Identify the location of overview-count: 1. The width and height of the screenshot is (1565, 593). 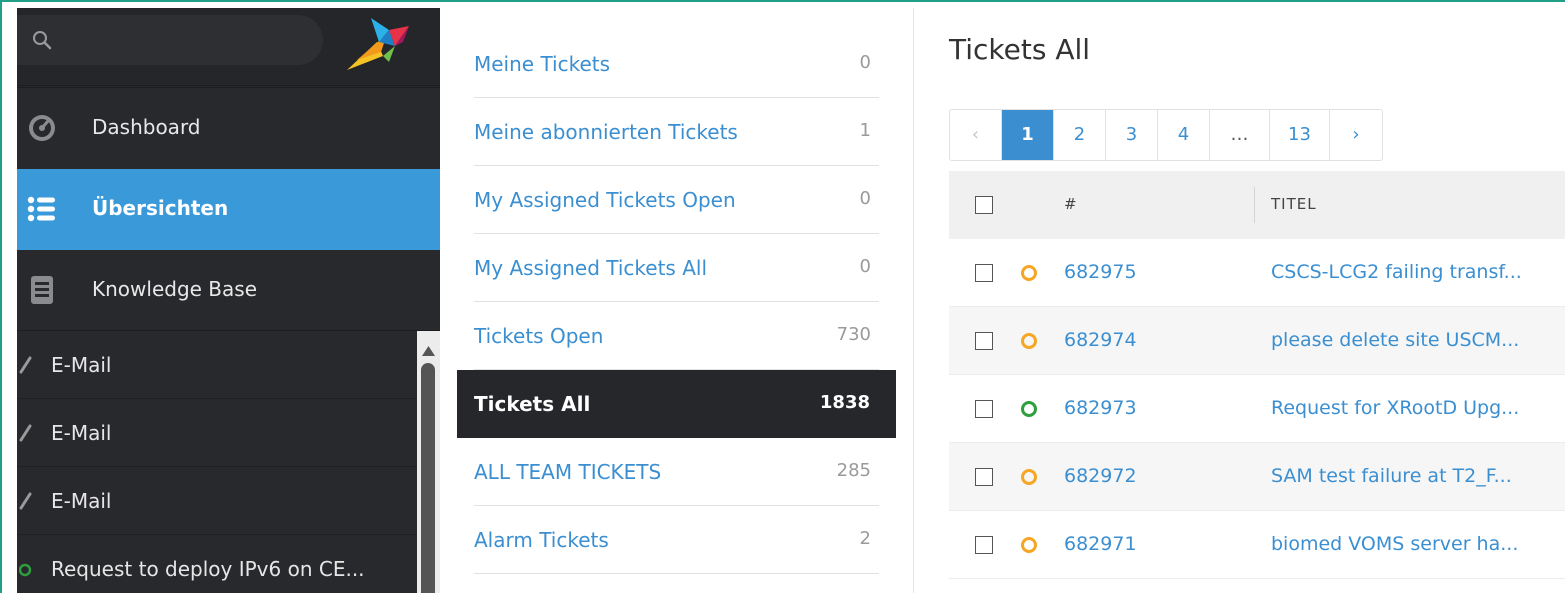
(865, 130).